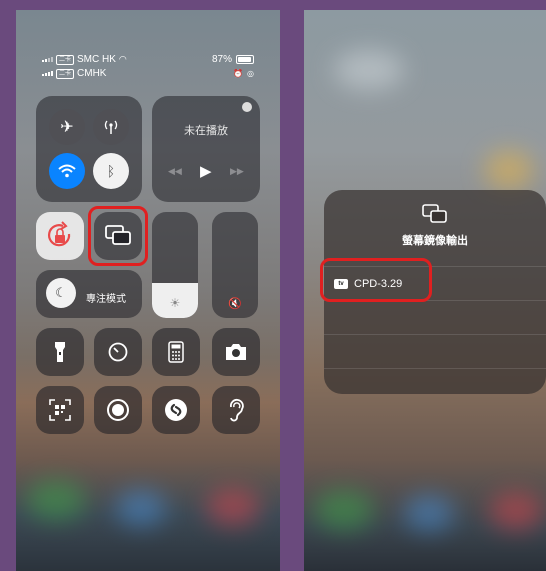 This screenshot has width=546, height=571. What do you see at coordinates (238, 73) in the screenshot?
I see `alarm-icon: ⏰` at bounding box center [238, 73].